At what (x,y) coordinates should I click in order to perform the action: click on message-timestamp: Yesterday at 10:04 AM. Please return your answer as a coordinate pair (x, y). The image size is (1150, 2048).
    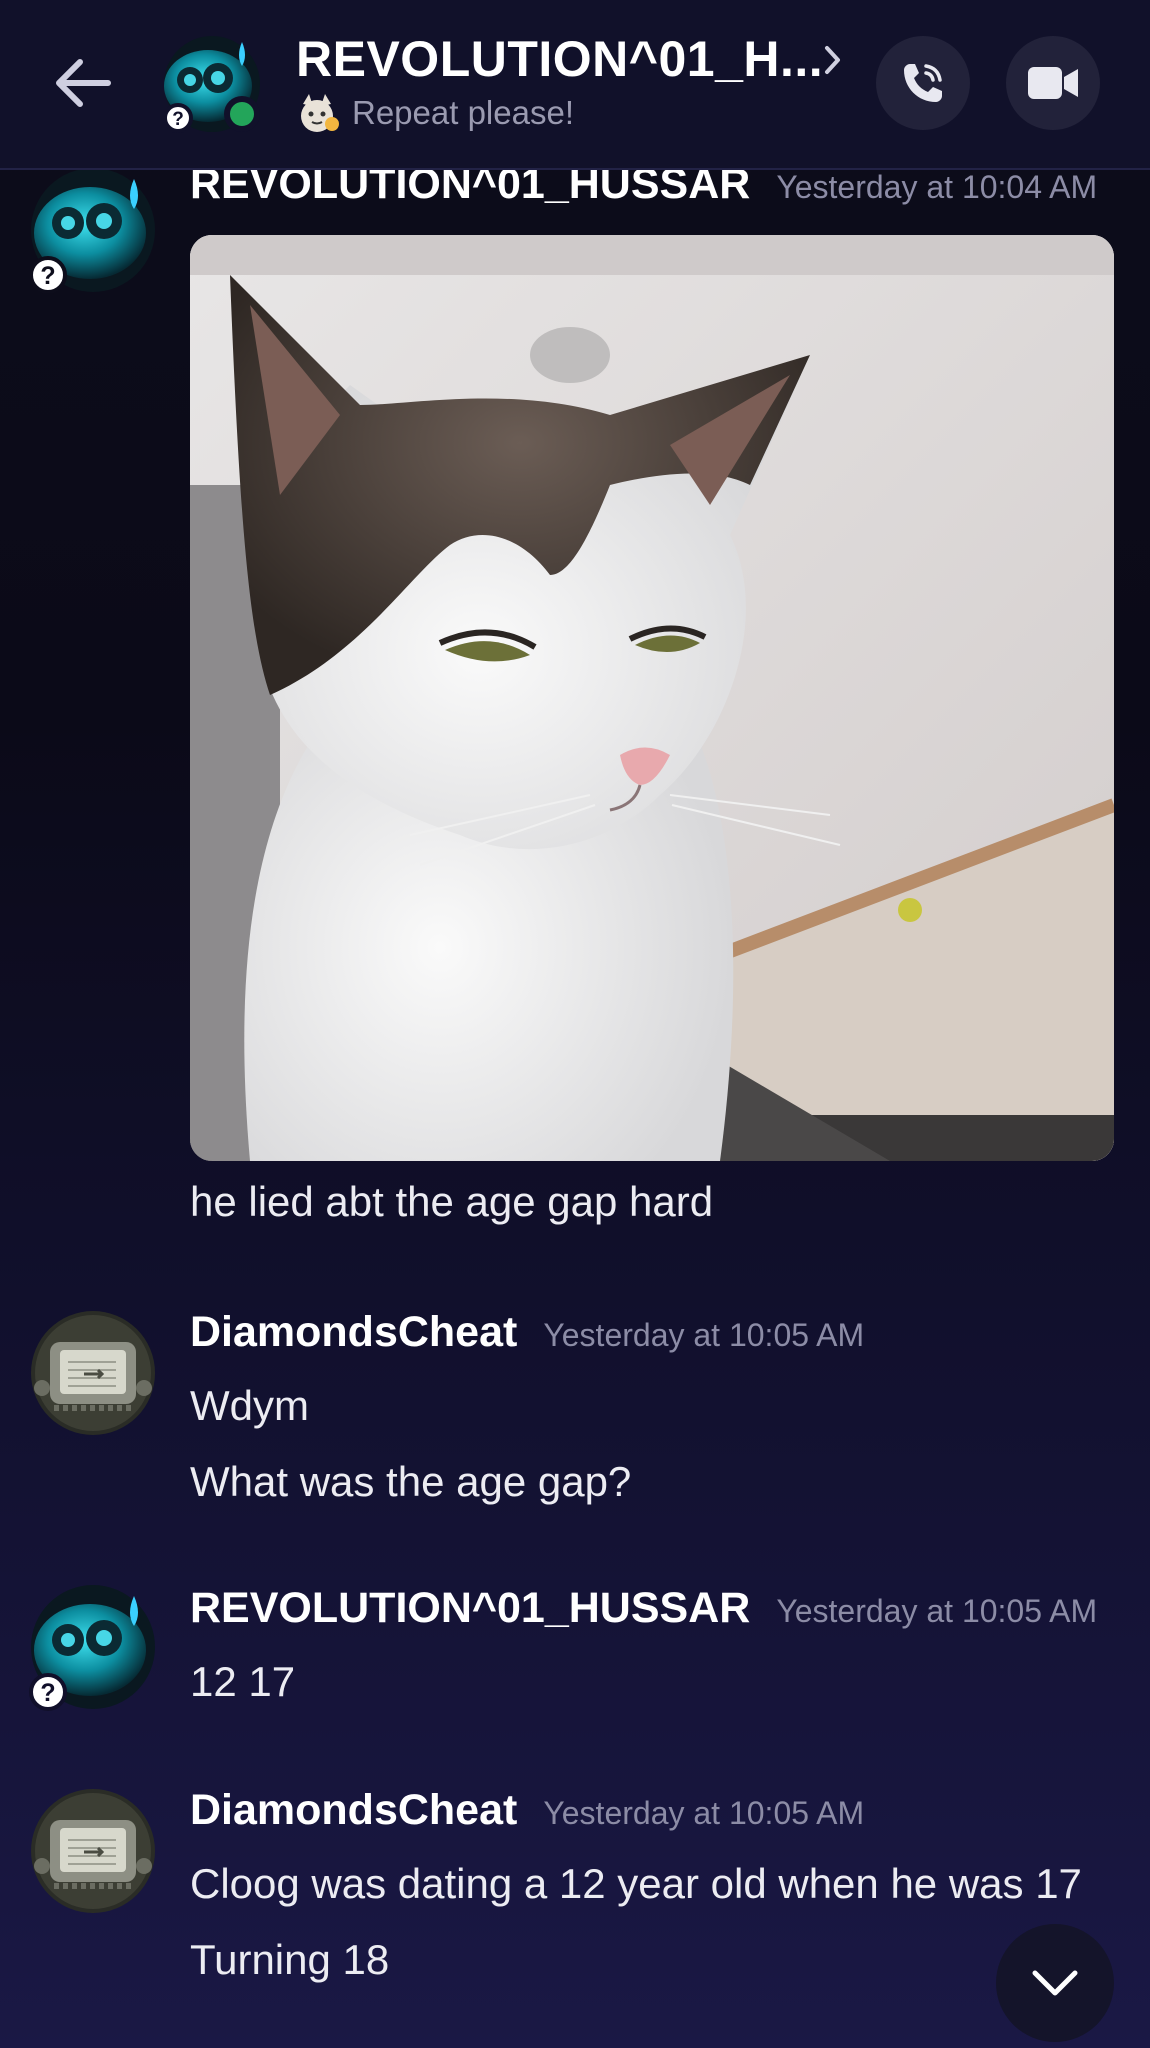
    Looking at the image, I should click on (937, 187).